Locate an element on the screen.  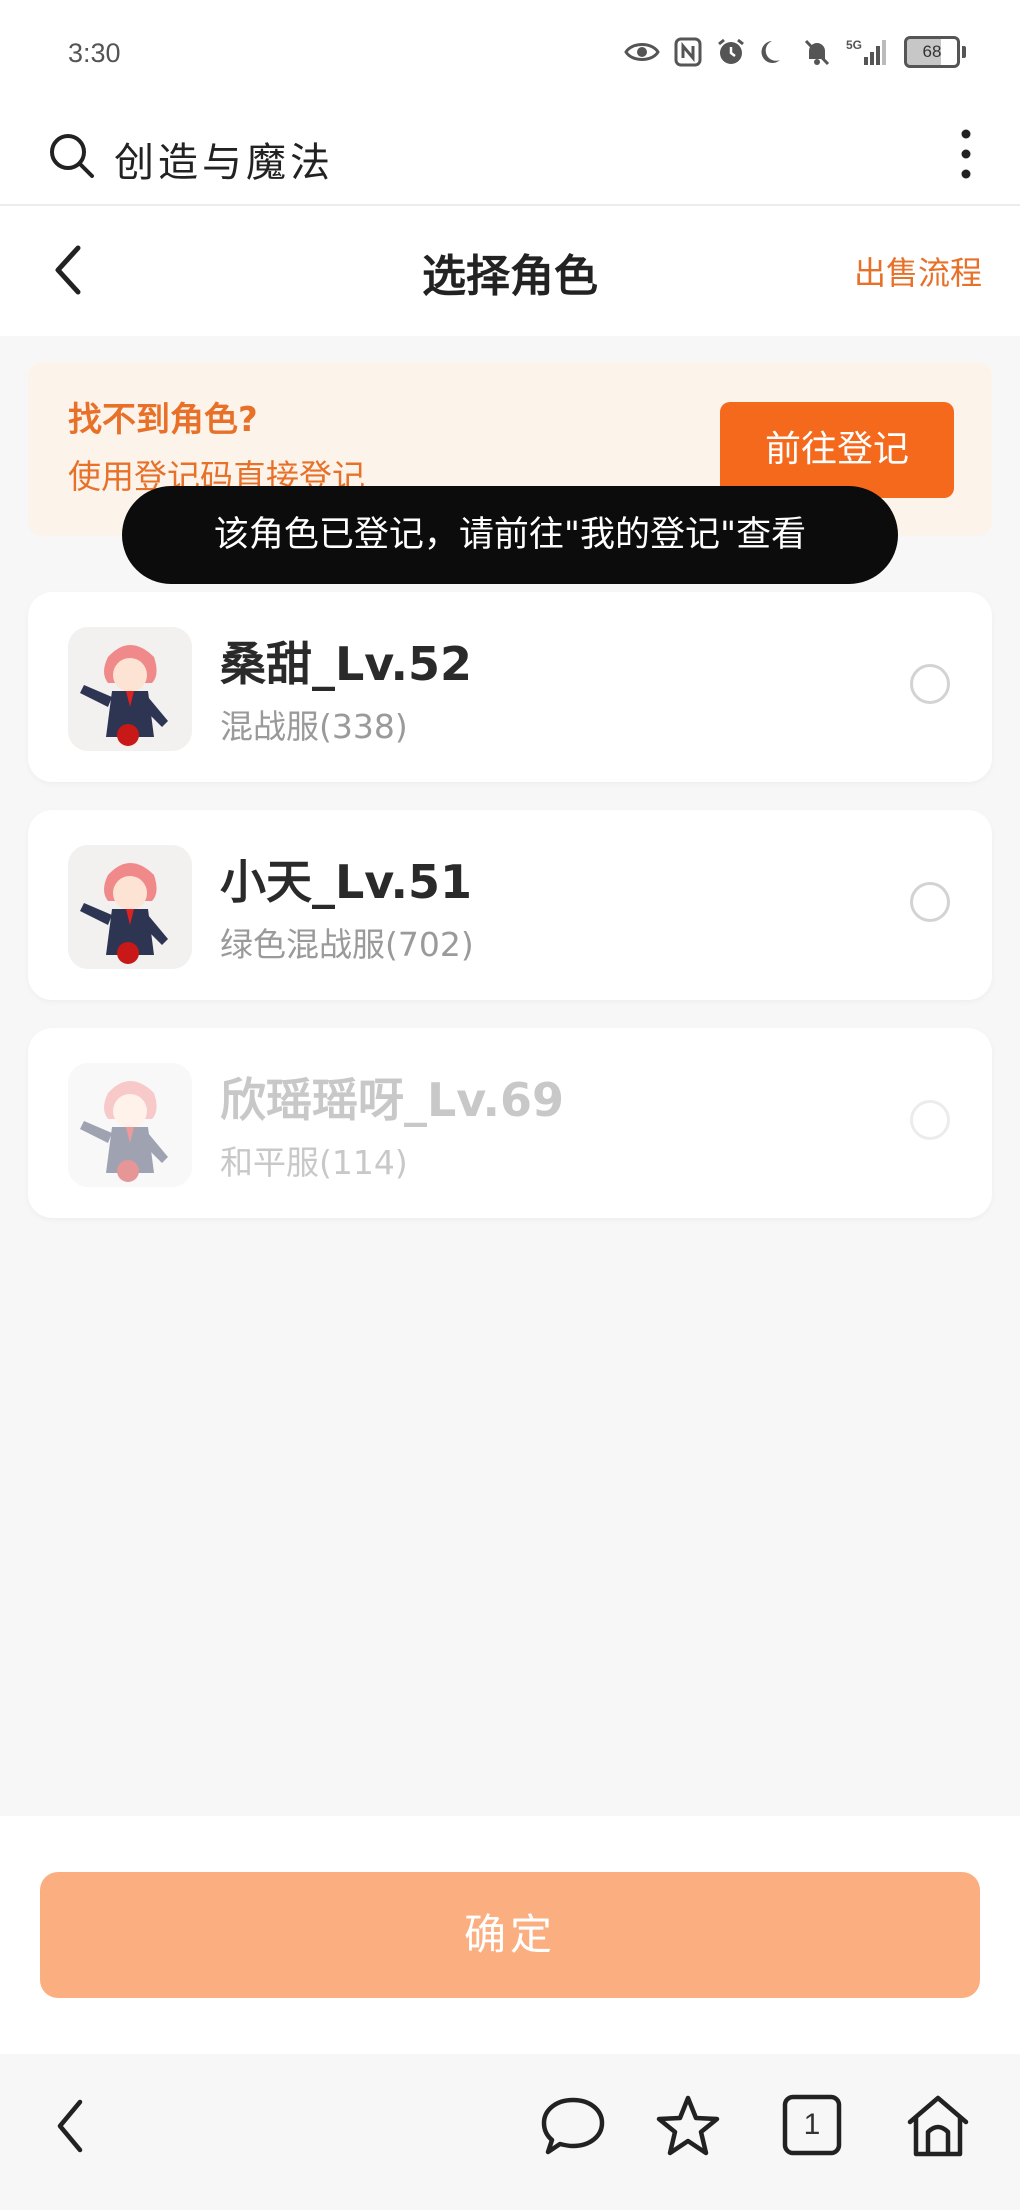
nav-bar: 选择角色 出售流程 is located at coordinates (510, 271).